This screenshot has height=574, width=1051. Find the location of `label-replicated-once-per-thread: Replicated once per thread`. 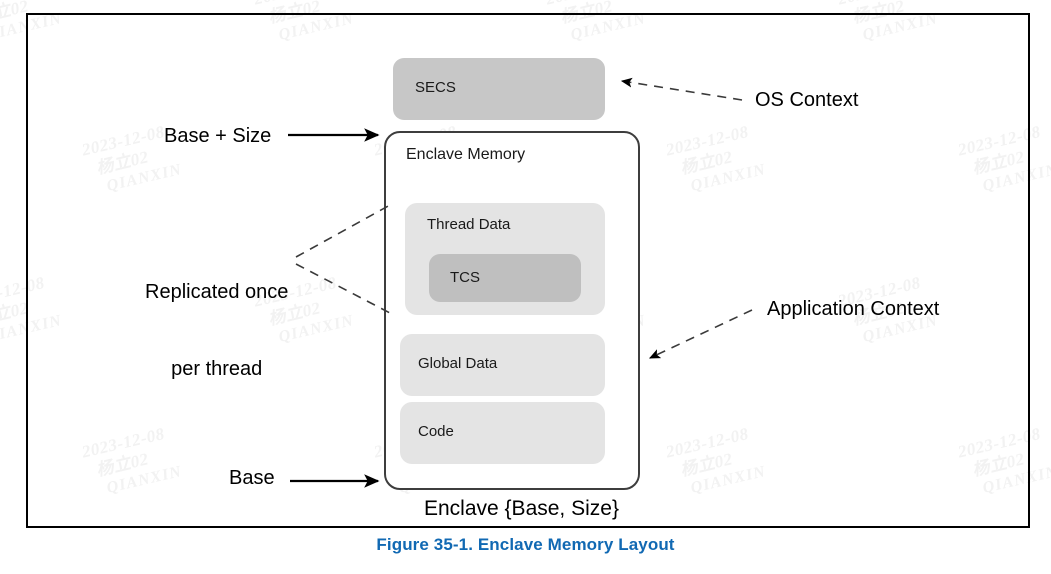

label-replicated-once-per-thread: Replicated once per thread is located at coordinates (216, 331).